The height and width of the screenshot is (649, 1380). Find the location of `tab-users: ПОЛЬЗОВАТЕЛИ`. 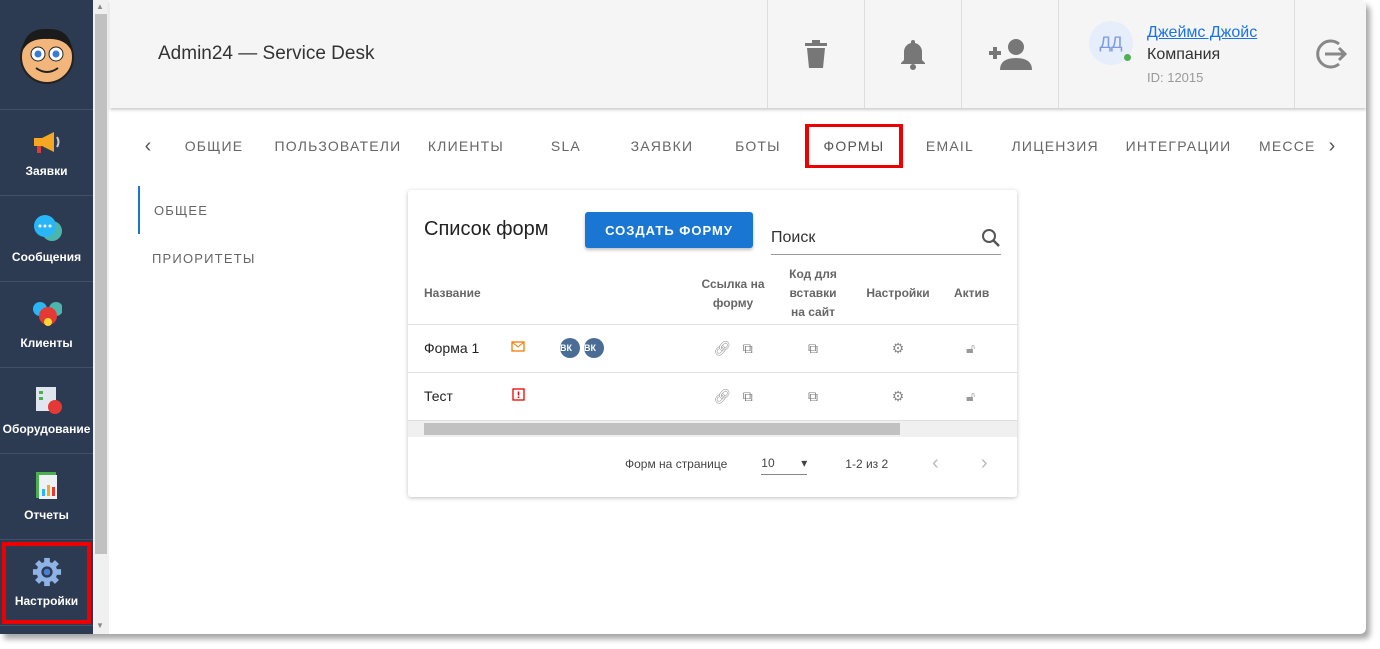

tab-users: ПОЛЬЗОВАТЕЛИ is located at coordinates (338, 146).